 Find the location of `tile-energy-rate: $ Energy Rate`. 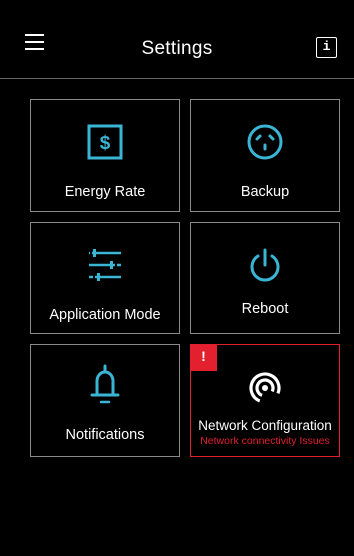

tile-energy-rate: $ Energy Rate is located at coordinates (105, 155).